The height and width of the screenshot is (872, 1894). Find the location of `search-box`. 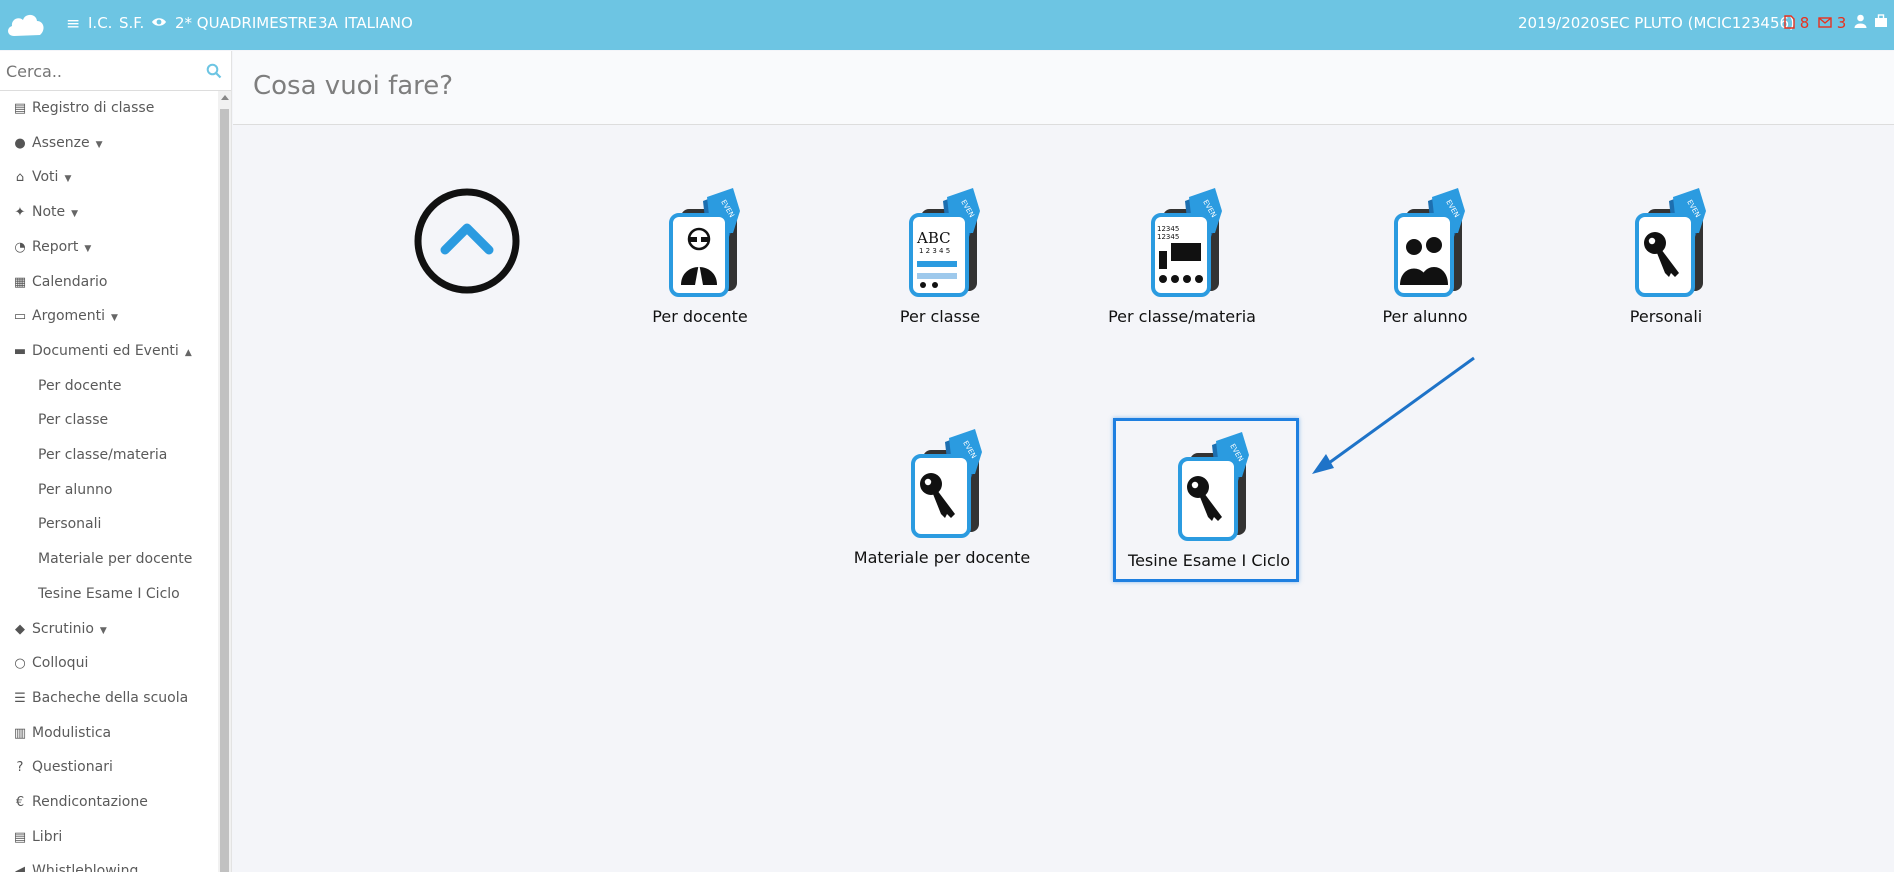

search-box is located at coordinates (115, 71).